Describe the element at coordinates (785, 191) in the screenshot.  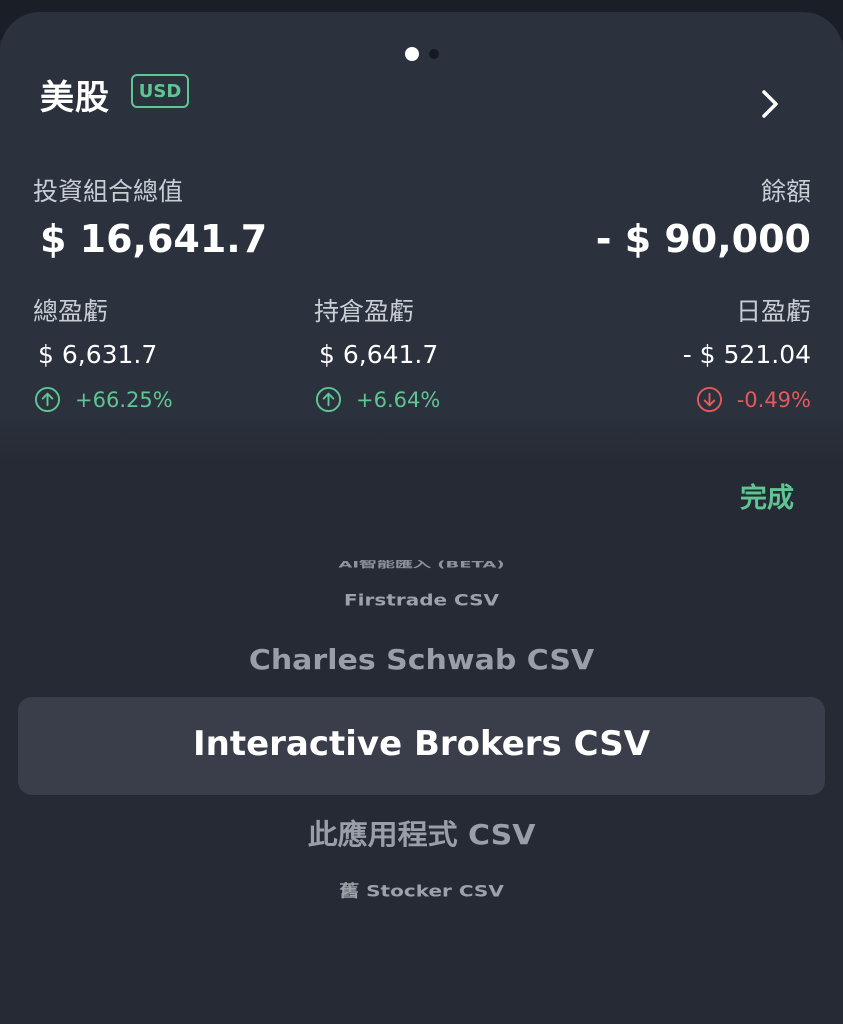
I see `balance-label: 餘額` at that location.